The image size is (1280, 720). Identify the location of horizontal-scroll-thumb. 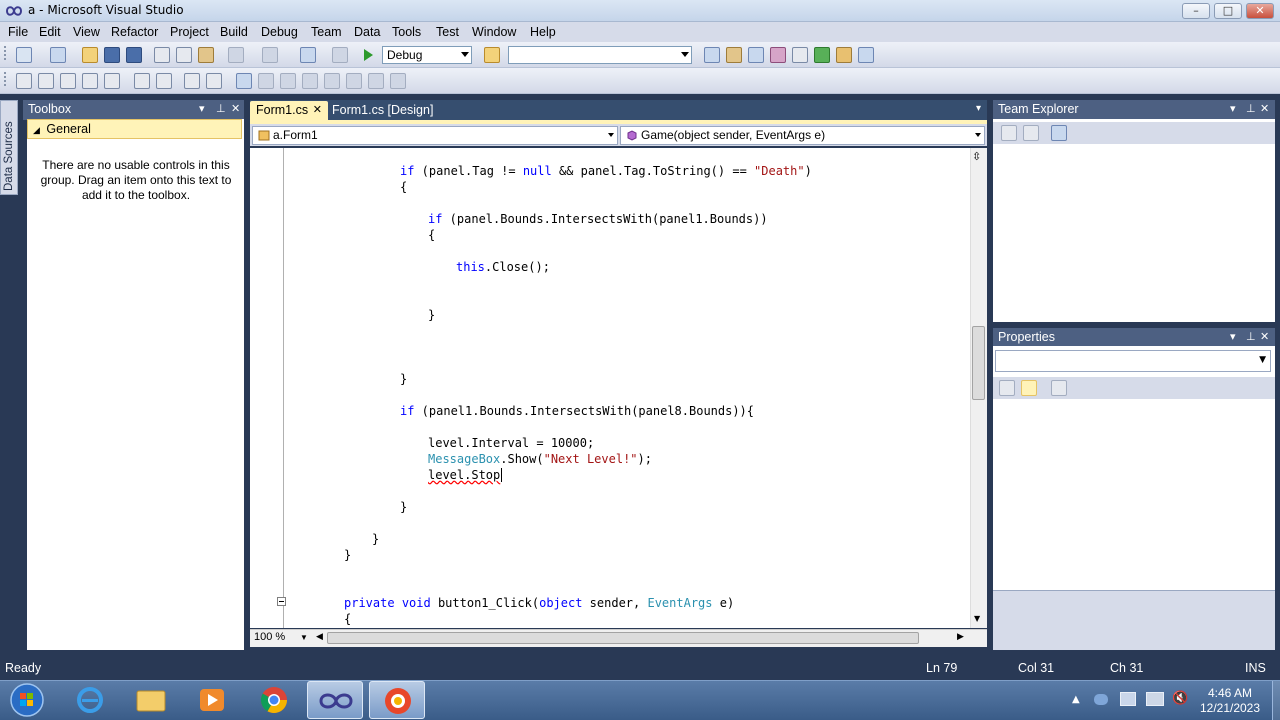
(623, 638).